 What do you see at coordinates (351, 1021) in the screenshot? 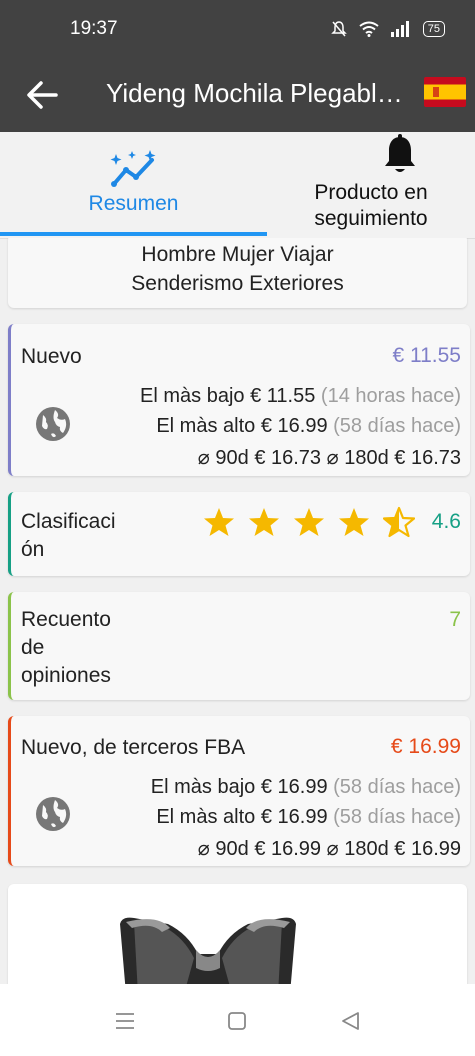
I see `back-icon` at bounding box center [351, 1021].